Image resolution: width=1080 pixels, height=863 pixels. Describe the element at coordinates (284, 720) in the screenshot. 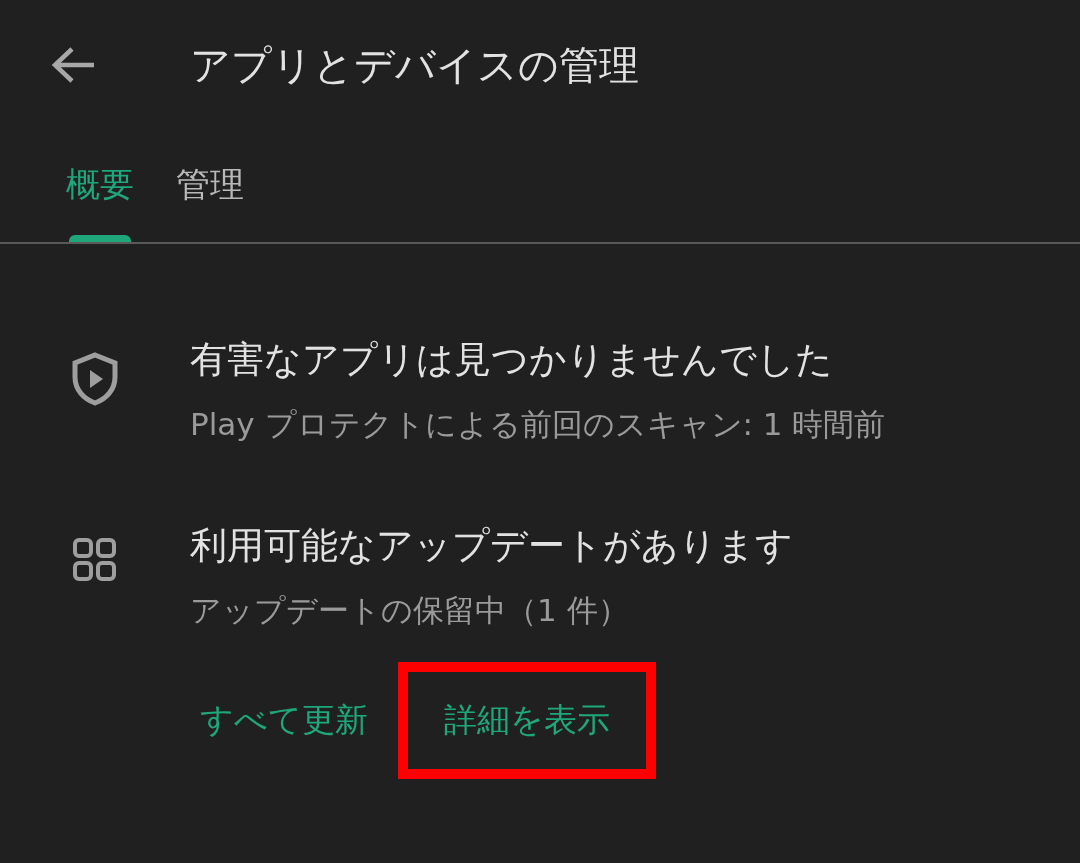

I see `action-link: すべて更新` at that location.